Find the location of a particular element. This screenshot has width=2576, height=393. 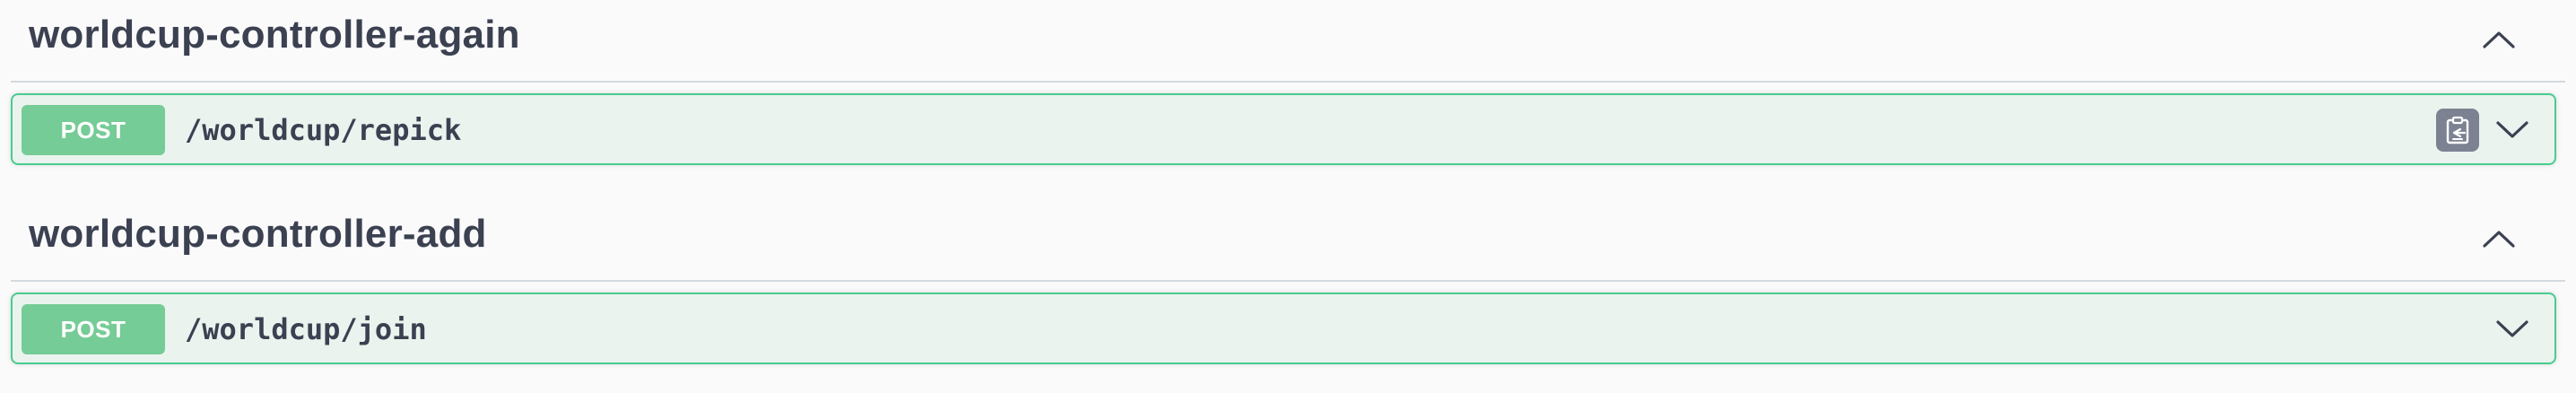

tag-title: worldcup-controller-add is located at coordinates (258, 234).